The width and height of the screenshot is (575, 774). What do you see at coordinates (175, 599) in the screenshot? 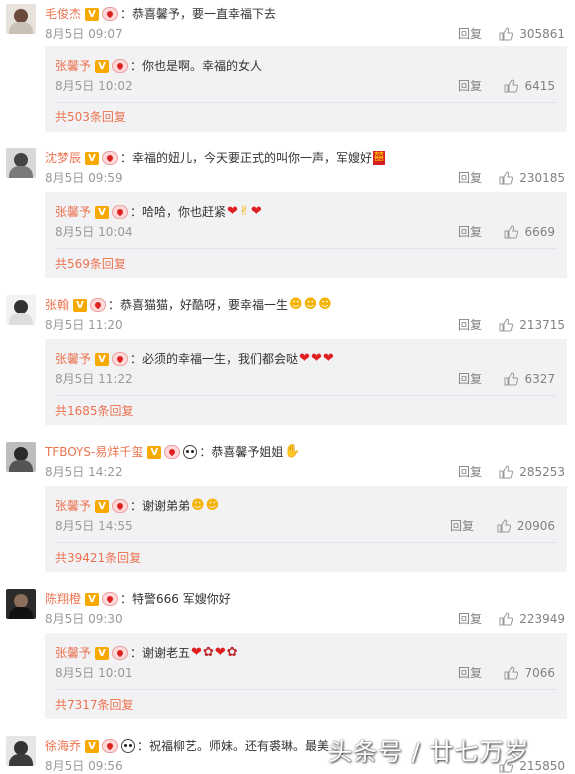
I see `comment-text: ：特警666 军嫂你好` at bounding box center [175, 599].